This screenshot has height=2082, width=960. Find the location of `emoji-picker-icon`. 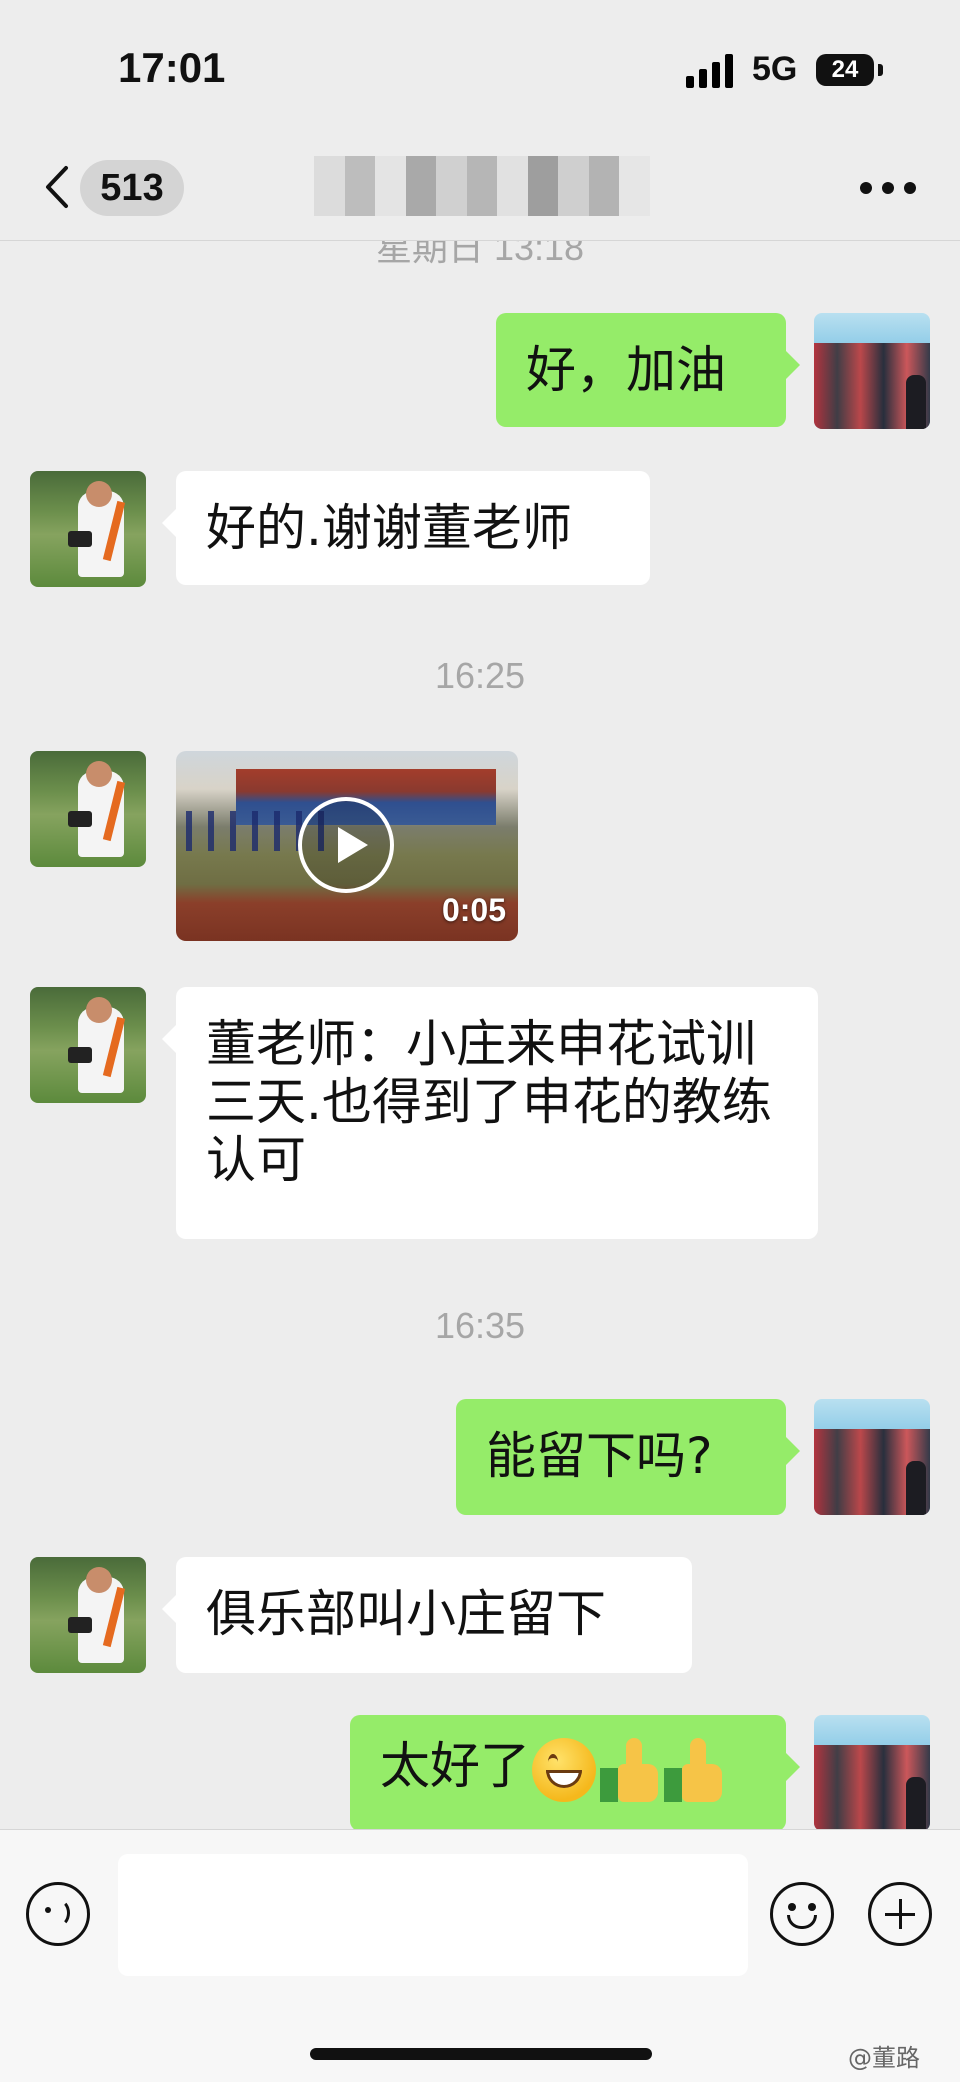

emoji-picker-icon is located at coordinates (802, 1914).